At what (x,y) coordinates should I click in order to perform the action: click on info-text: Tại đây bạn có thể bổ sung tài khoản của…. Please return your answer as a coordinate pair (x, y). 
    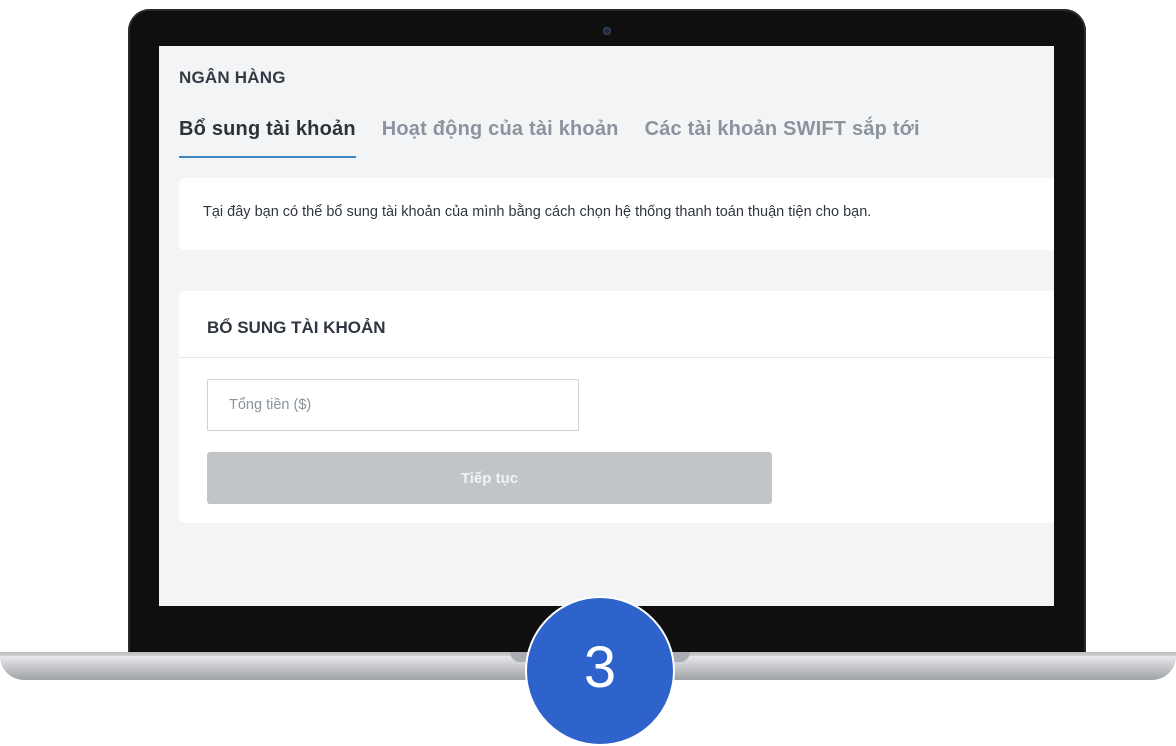
    Looking at the image, I should click on (537, 212).